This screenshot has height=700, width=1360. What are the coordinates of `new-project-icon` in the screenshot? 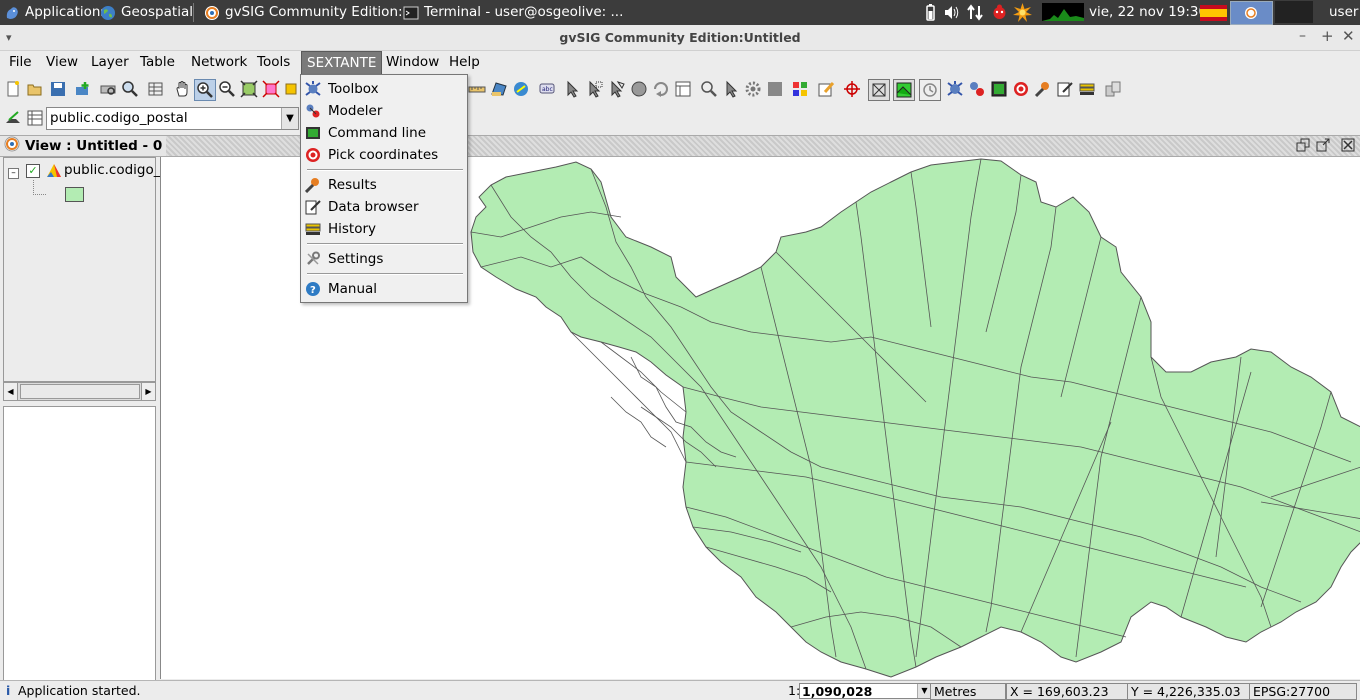 It's located at (13, 89).